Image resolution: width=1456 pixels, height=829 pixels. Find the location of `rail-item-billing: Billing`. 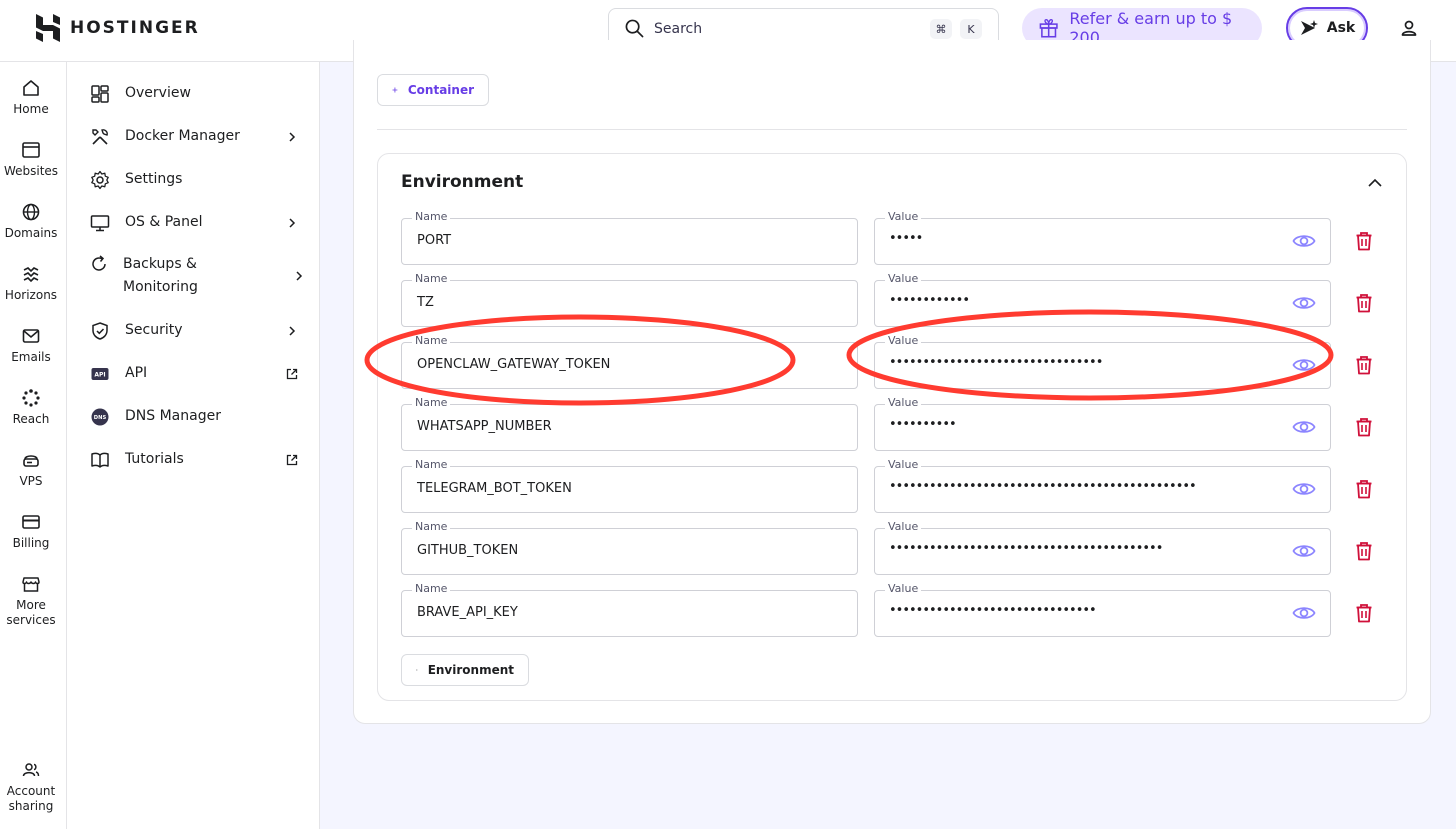

rail-item-billing: Billing is located at coordinates (31, 531).